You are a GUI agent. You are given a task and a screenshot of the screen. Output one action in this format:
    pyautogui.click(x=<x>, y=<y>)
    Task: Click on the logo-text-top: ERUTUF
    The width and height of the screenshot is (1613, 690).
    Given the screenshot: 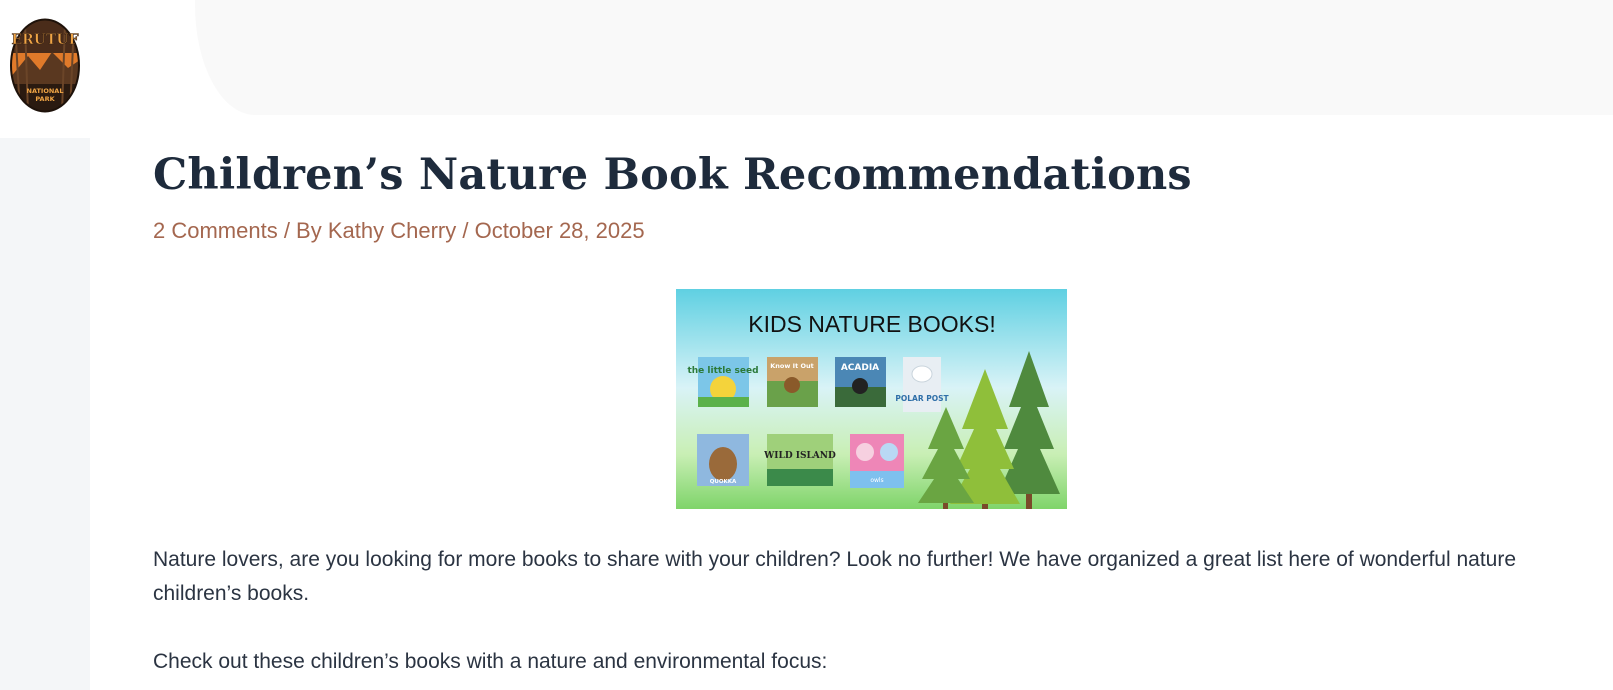 What is the action you would take?
    pyautogui.click(x=44, y=40)
    